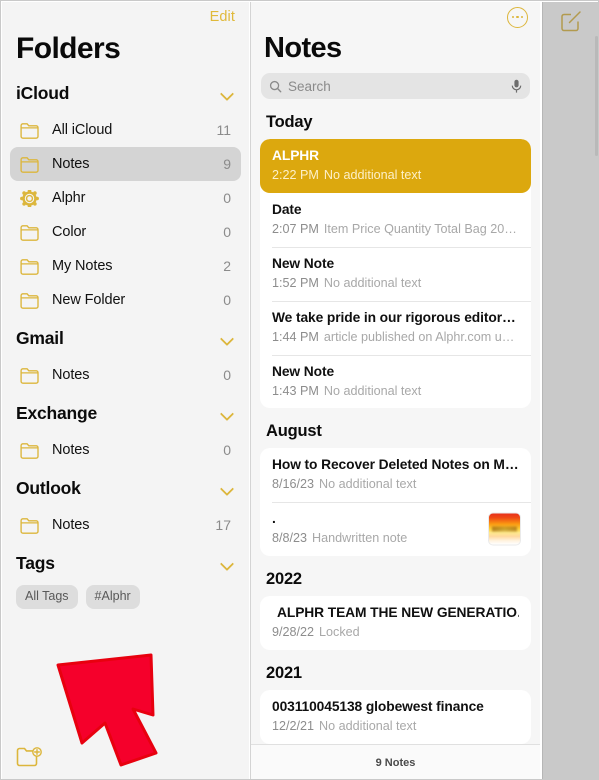  Describe the element at coordinates (227, 266) in the screenshot. I see `sidebar-item-count: 2` at that location.